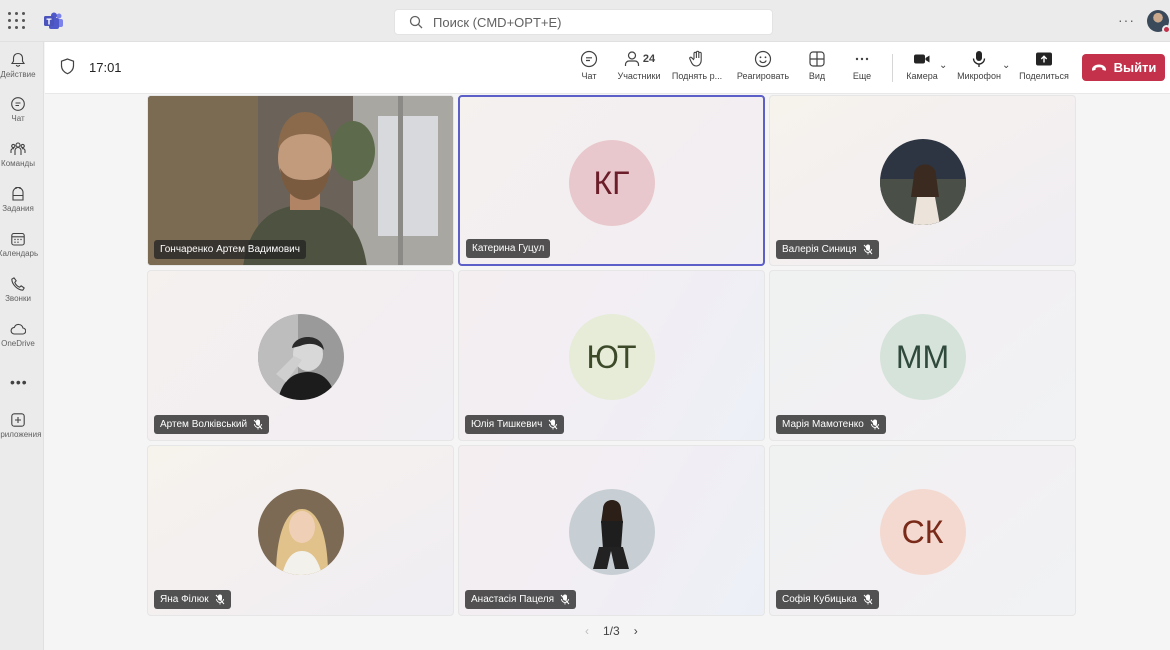 The height and width of the screenshot is (650, 1170). I want to click on participants-count: 24, so click(649, 59).